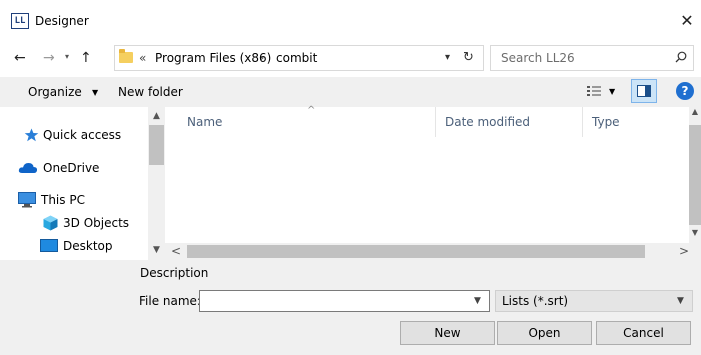 Image resolution: width=701 pixels, height=355 pixels. What do you see at coordinates (544, 333) in the screenshot?
I see `open-button: Open` at bounding box center [544, 333].